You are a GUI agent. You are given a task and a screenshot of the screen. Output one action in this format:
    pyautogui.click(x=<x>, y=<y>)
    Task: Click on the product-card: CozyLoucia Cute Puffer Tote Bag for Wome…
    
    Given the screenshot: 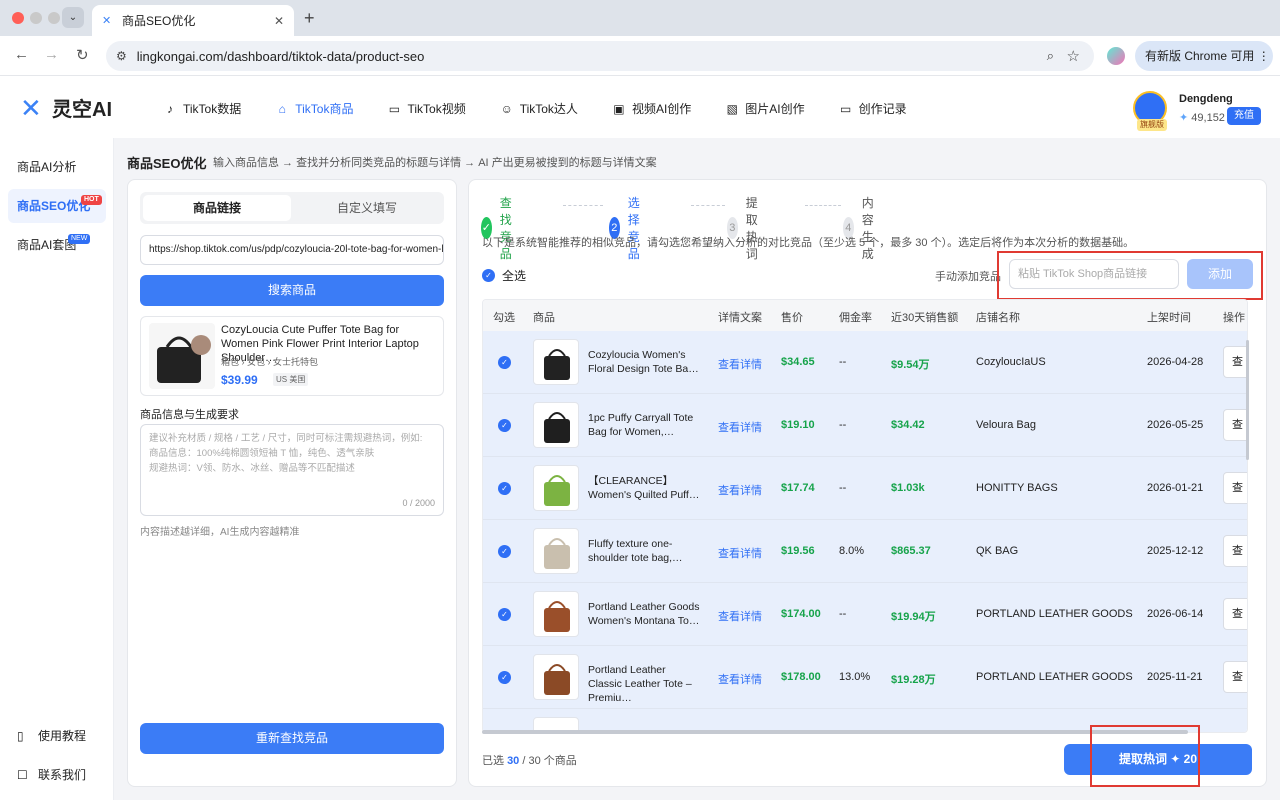 What is the action you would take?
    pyautogui.click(x=292, y=356)
    